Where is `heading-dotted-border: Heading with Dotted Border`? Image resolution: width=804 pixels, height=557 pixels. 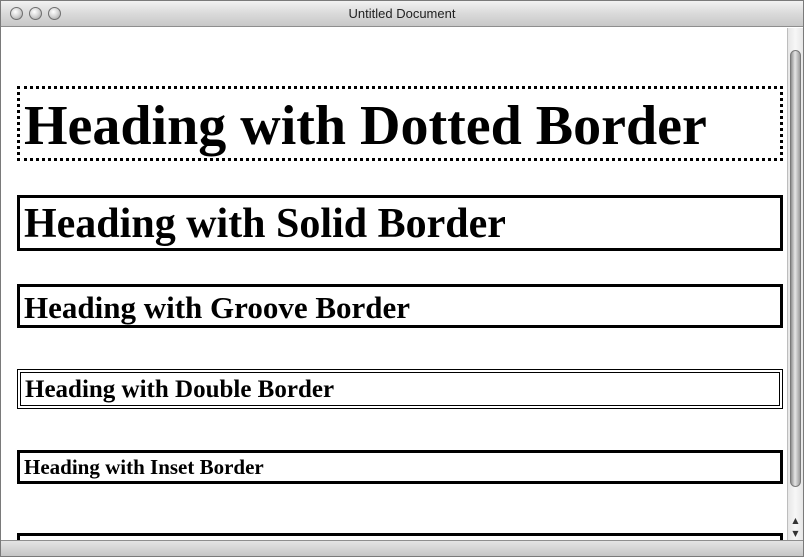 heading-dotted-border: Heading with Dotted Border is located at coordinates (400, 123).